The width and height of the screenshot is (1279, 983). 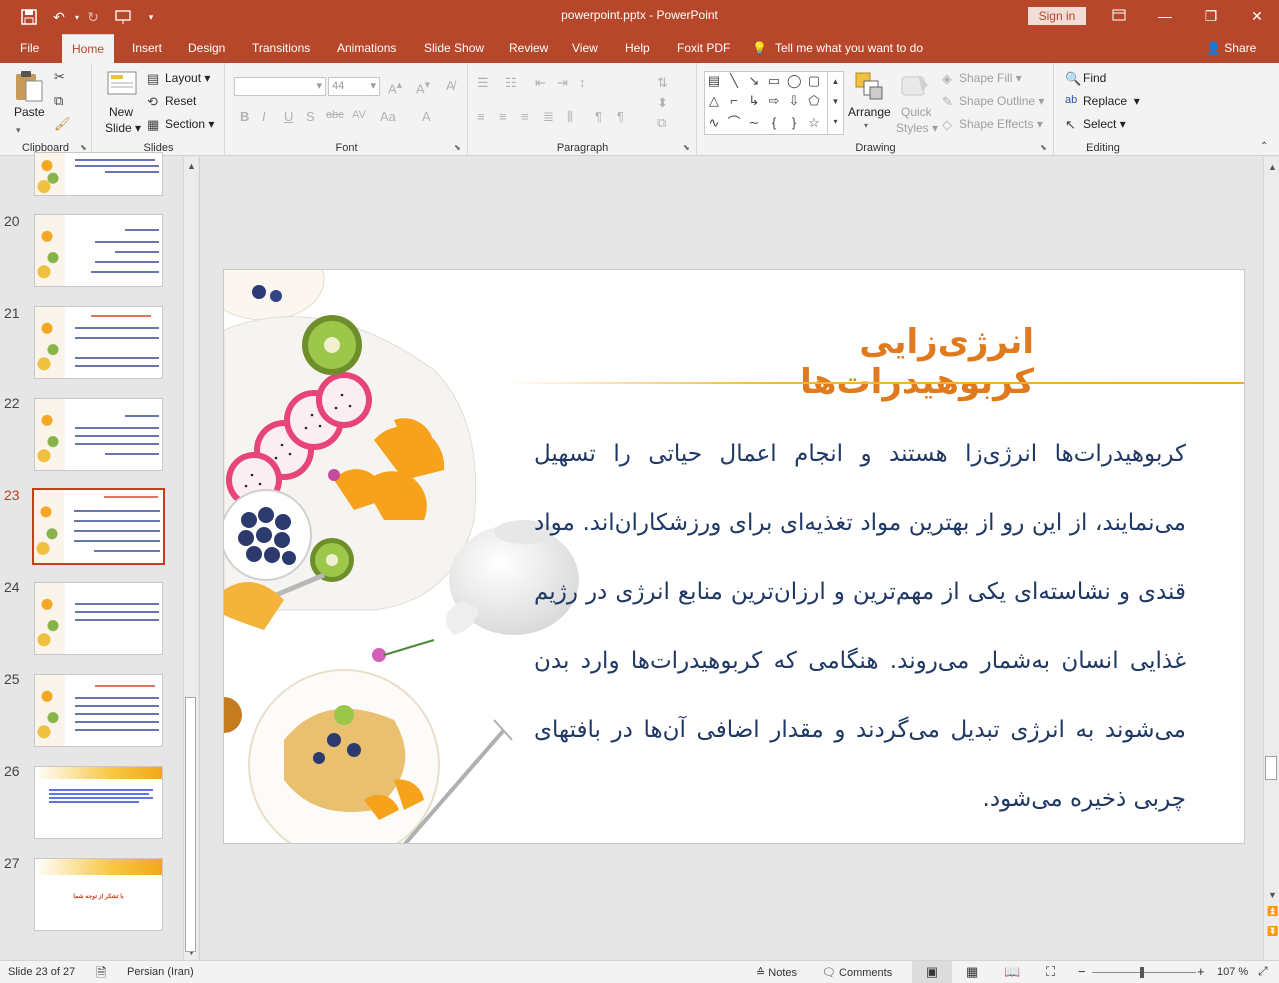 What do you see at coordinates (814, 81) in the screenshot?
I see `rounded-rect-shape-icon: ▢` at bounding box center [814, 81].